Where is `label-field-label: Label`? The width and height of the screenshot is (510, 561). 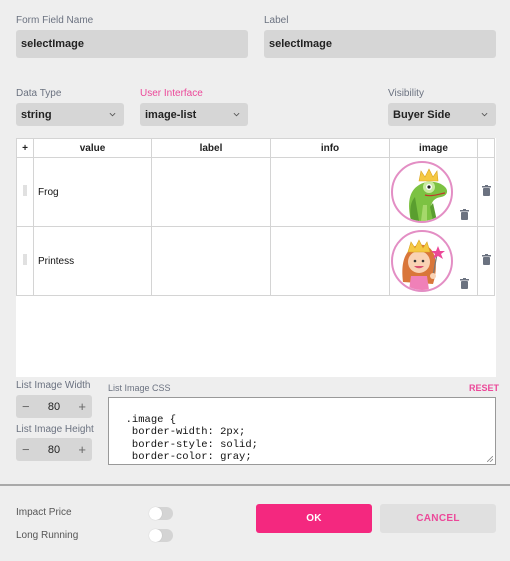 label-field-label: Label is located at coordinates (276, 20).